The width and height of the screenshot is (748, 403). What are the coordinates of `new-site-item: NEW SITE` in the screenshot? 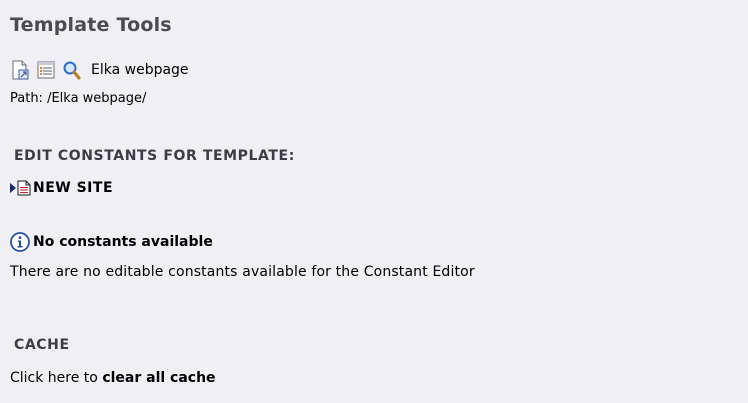 It's located at (61, 188).